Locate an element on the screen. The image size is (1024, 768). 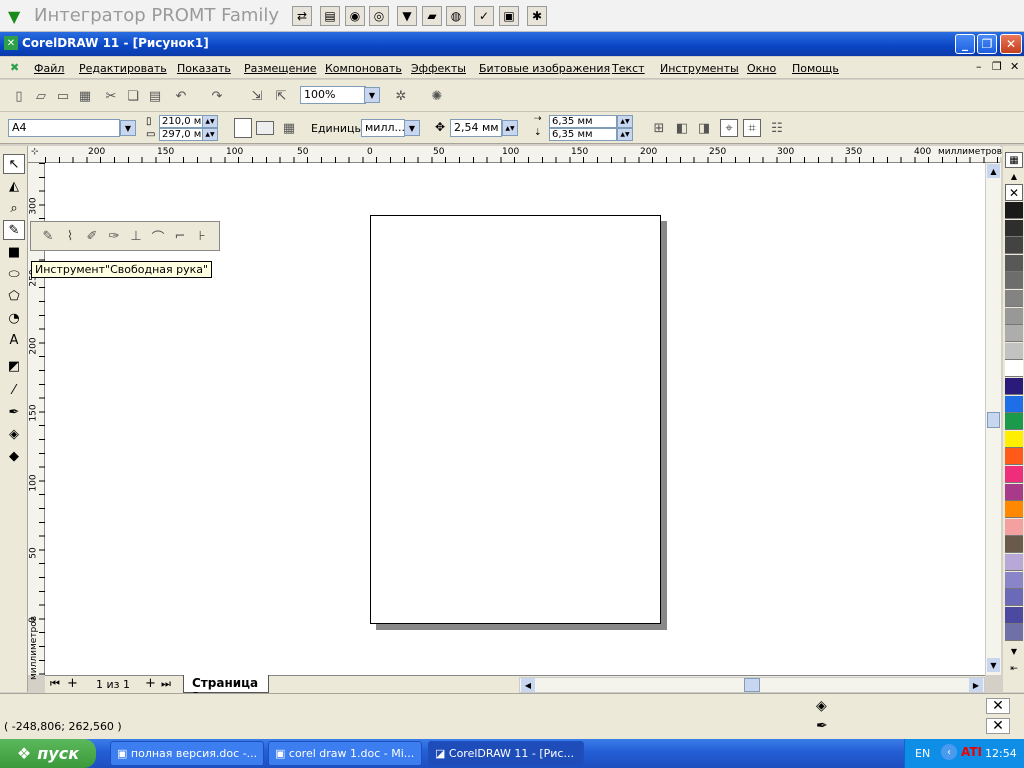
outline-none-swatch: ✕ is located at coordinates (998, 726).